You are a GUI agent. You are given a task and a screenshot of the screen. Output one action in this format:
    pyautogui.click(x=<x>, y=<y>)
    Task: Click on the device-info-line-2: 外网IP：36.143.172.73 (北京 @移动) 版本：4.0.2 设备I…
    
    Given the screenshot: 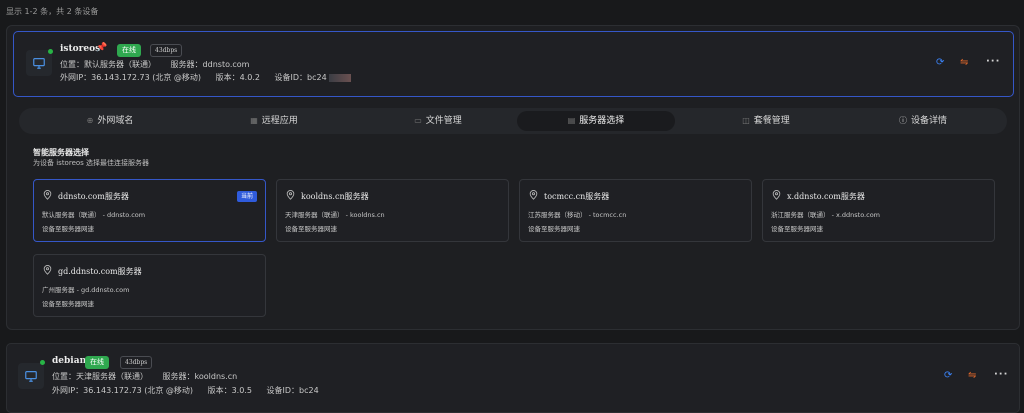 What is the action you would take?
    pyautogui.click(x=206, y=77)
    